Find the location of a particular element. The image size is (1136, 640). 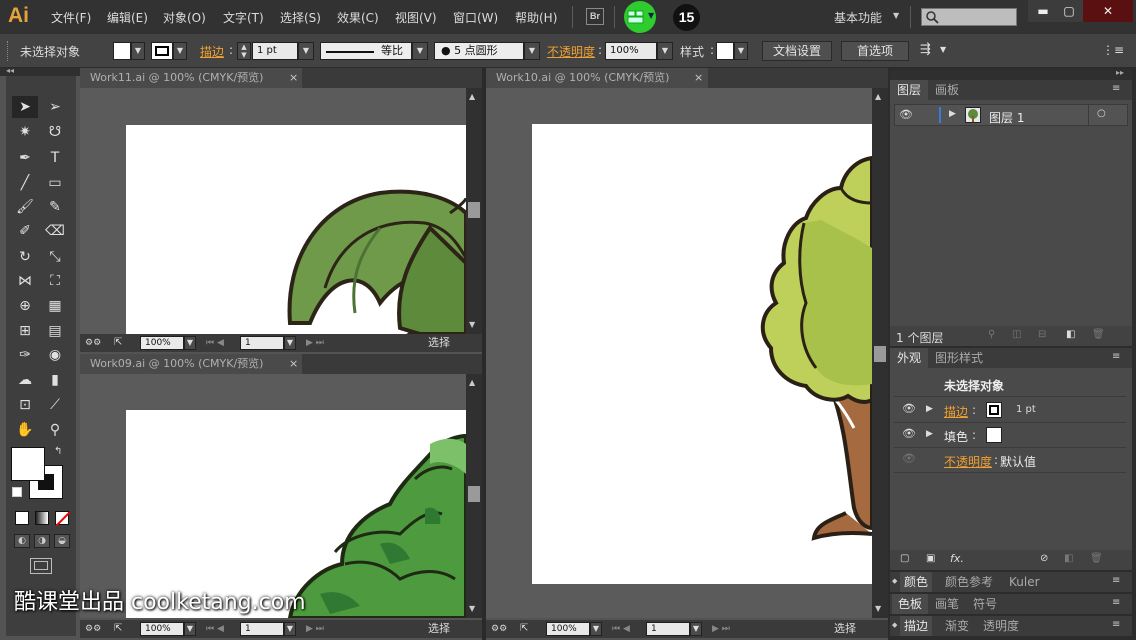

selection-tool-icon: ➤ is located at coordinates (25, 107).